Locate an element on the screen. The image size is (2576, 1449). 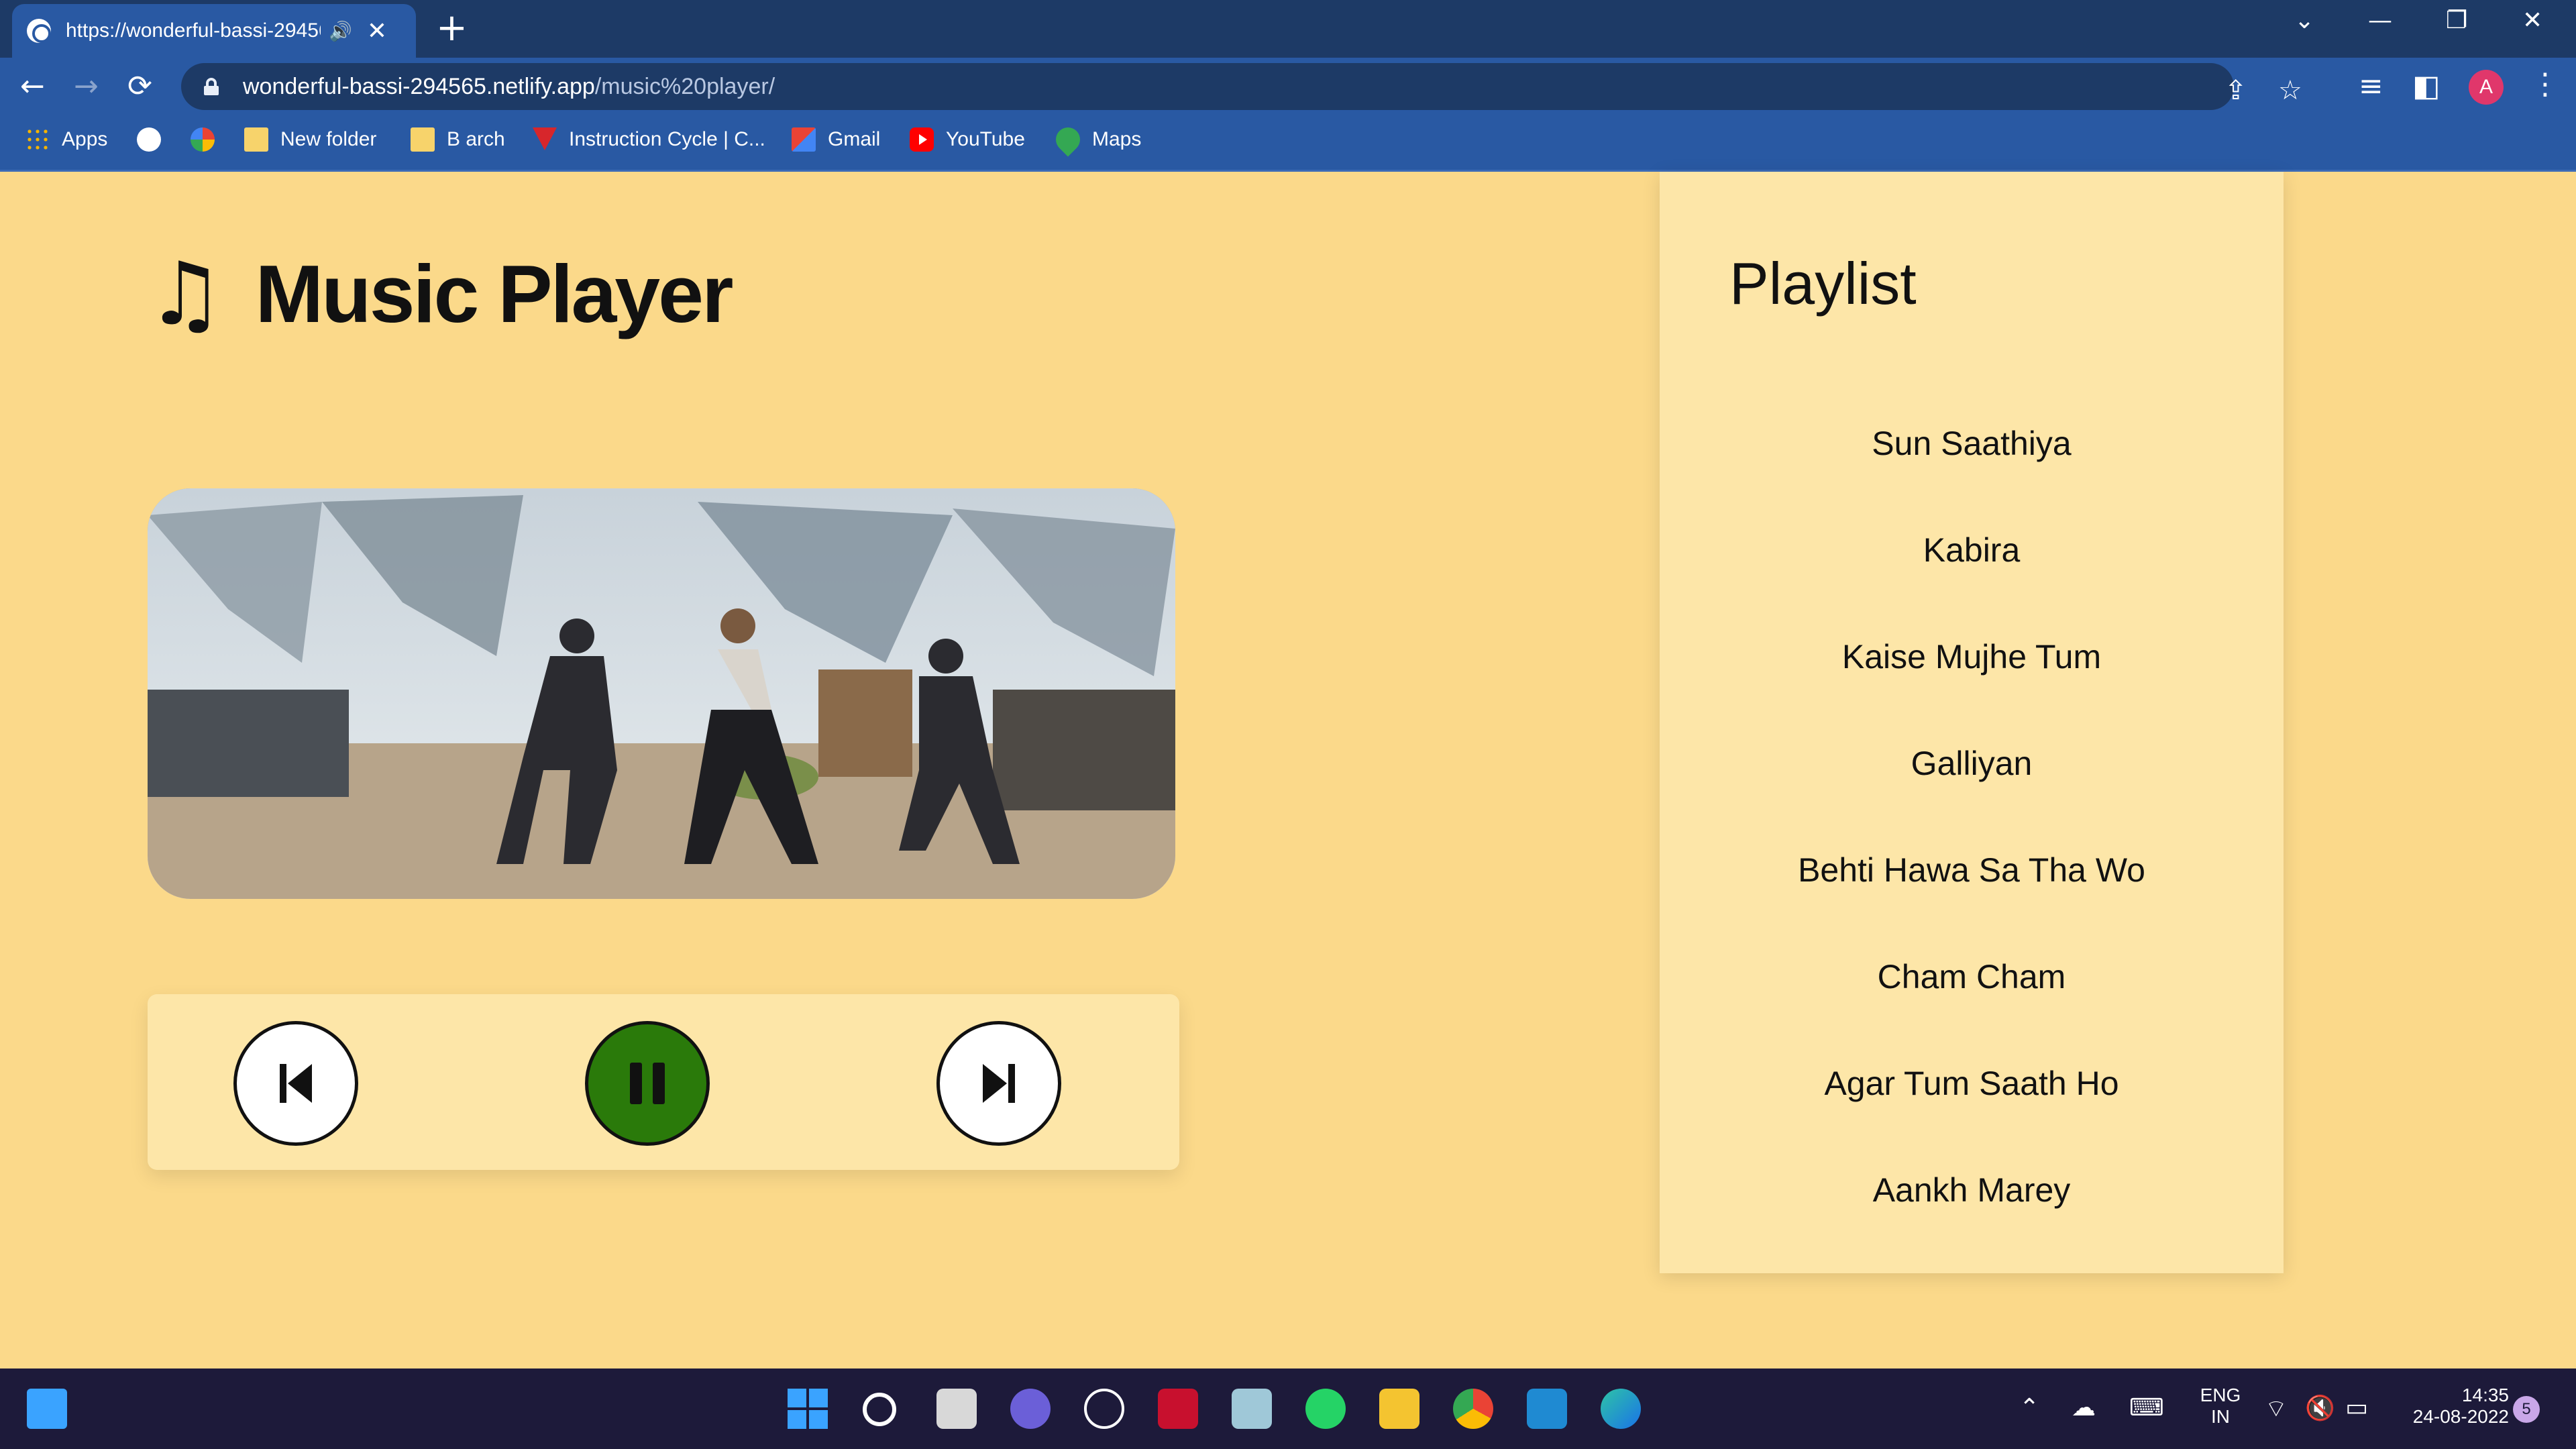
previous-button is located at coordinates (295, 1083).